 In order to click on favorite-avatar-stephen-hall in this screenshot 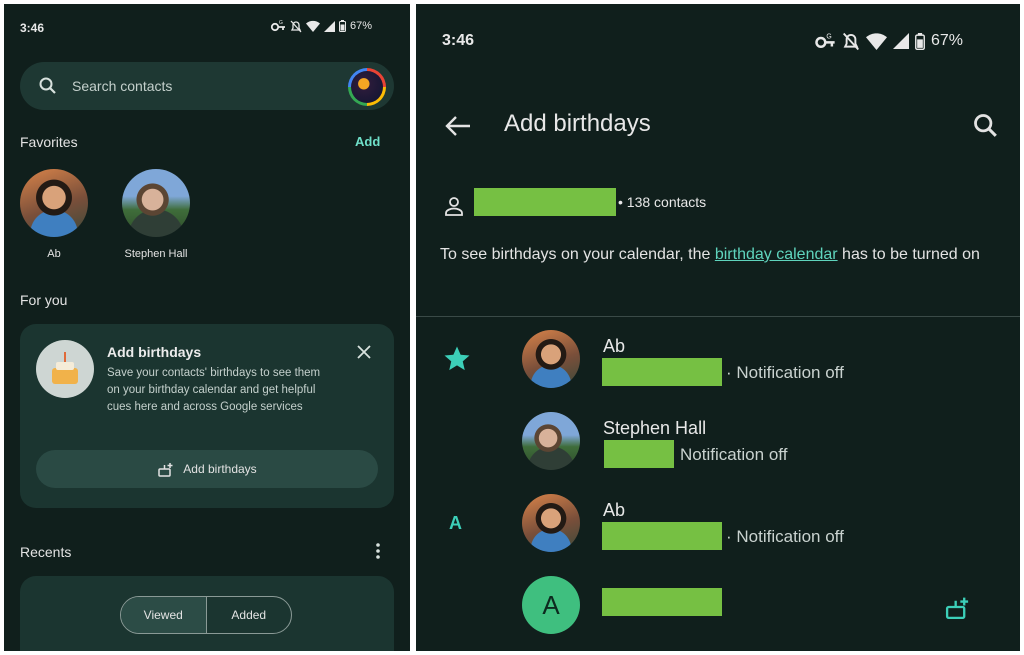, I will do `click(156, 203)`.